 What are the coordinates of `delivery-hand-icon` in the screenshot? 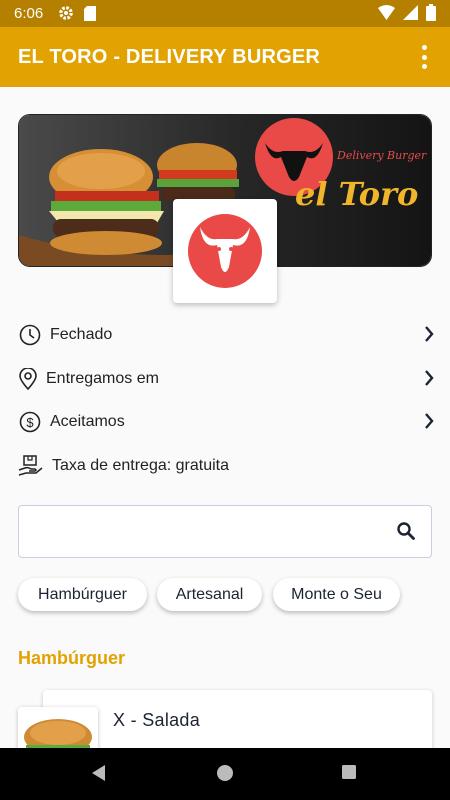 It's located at (31, 466).